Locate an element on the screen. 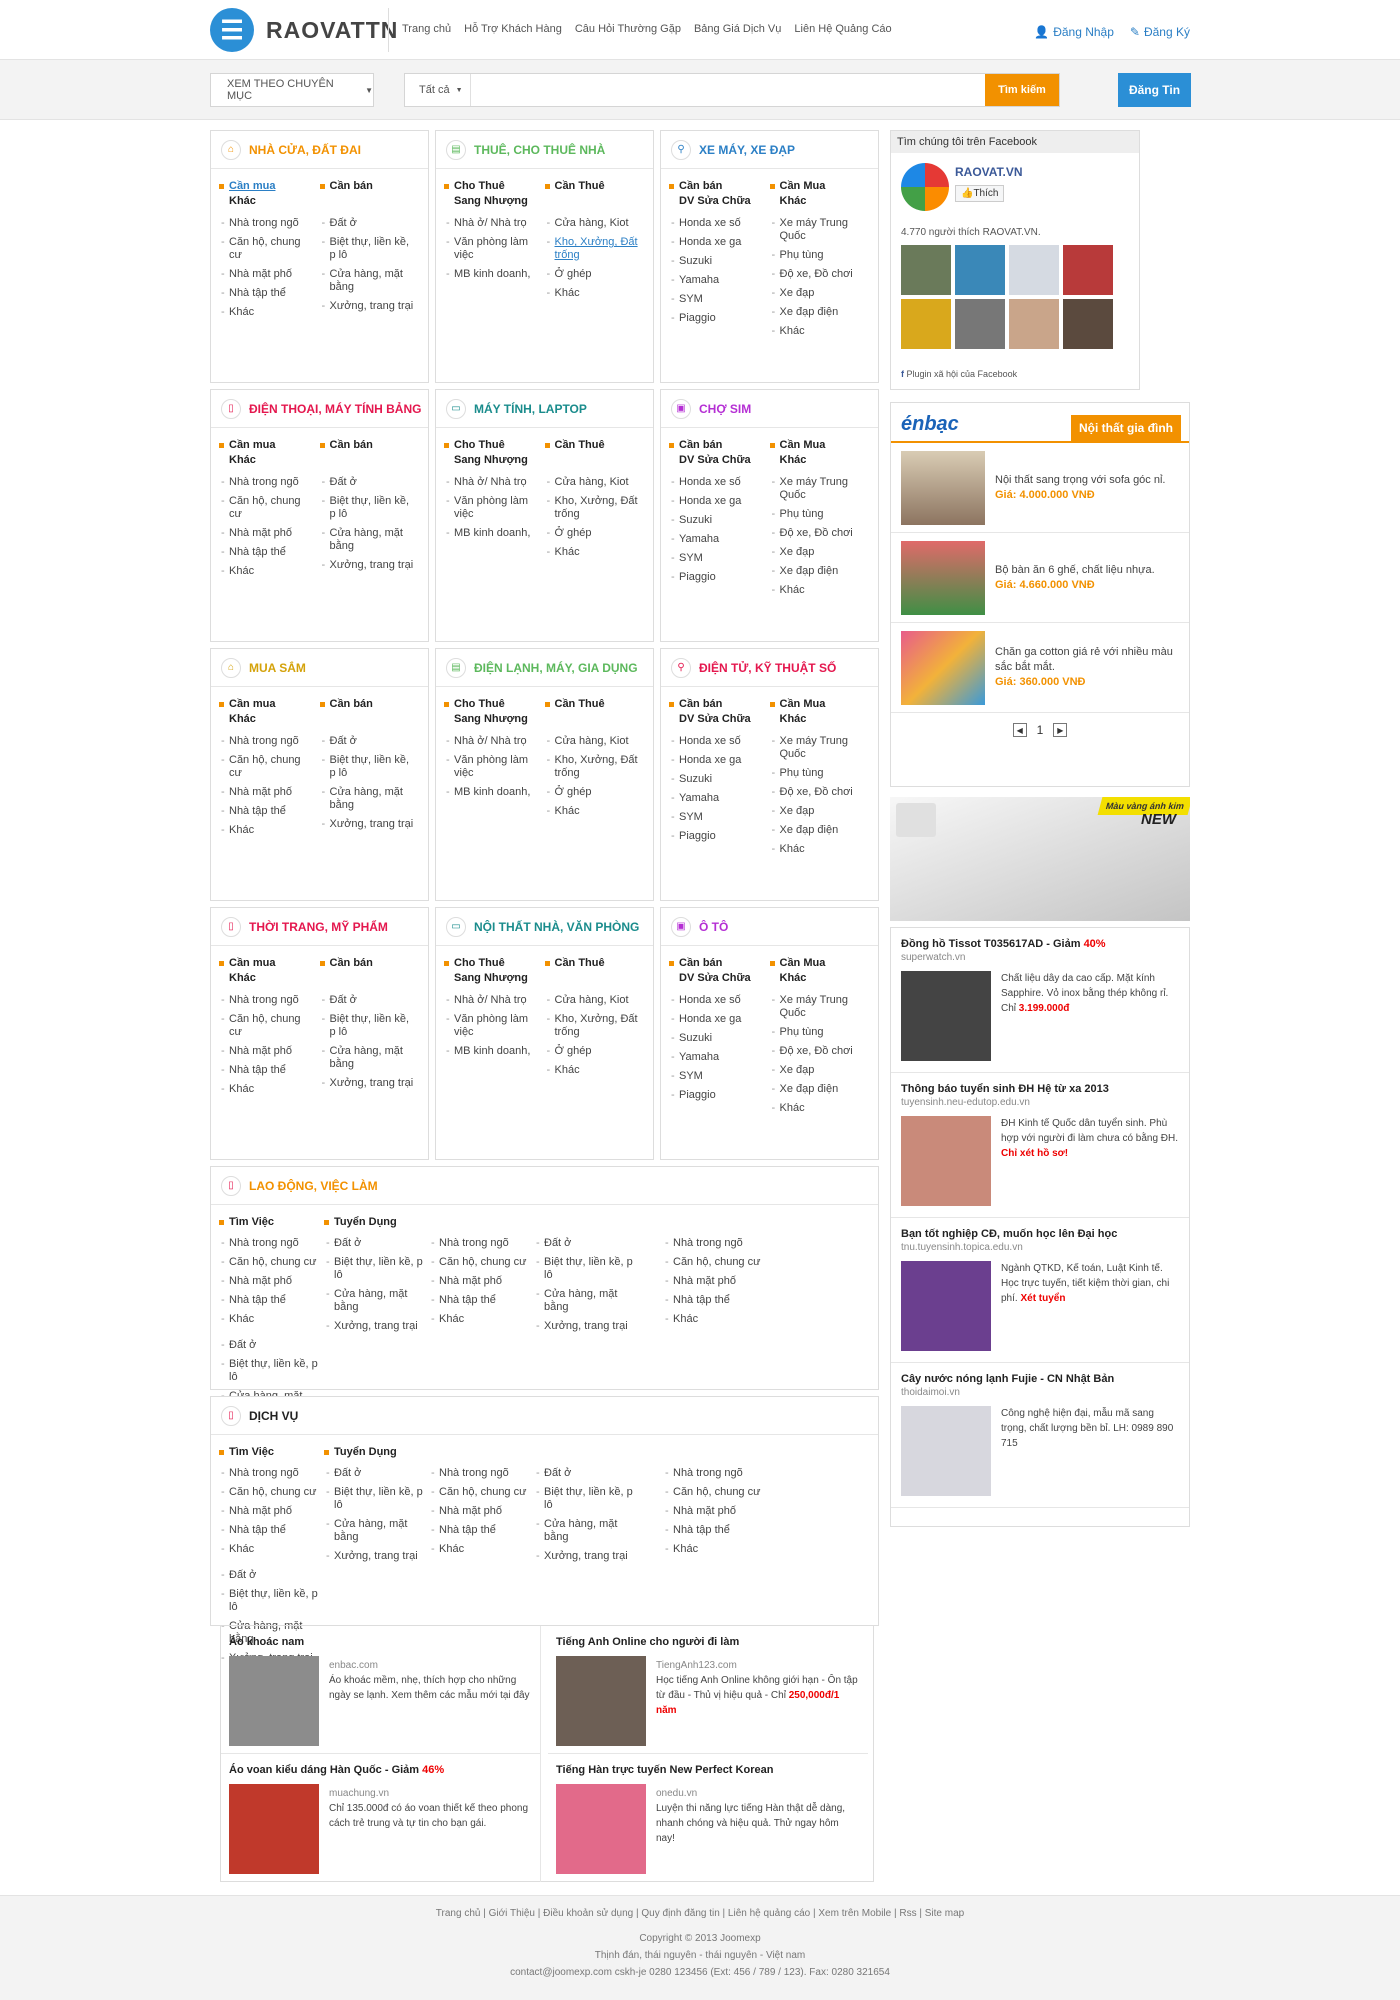  category-link: Văn phòng làm việc is located at coordinates (491, 767).